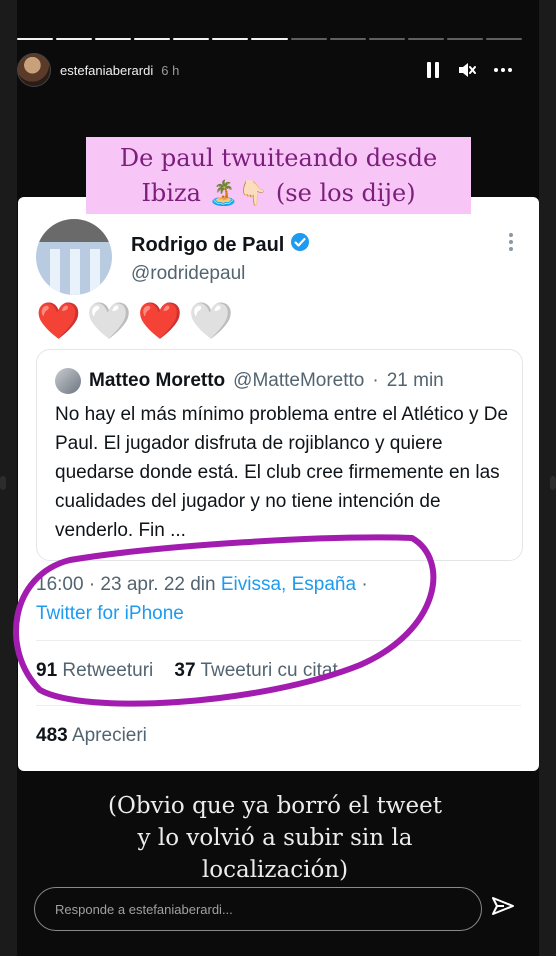  Describe the element at coordinates (34, 70) in the screenshot. I see `avatar` at that location.